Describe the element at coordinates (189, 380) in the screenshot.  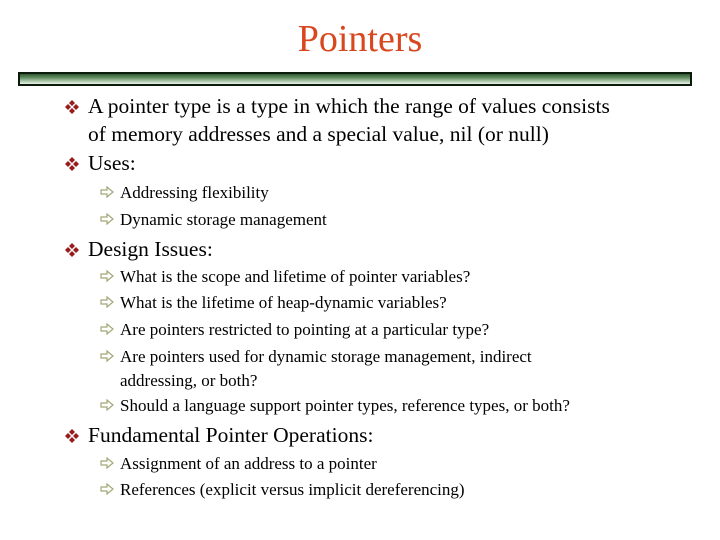
I see `subitem-text: addressing, or both?` at that location.